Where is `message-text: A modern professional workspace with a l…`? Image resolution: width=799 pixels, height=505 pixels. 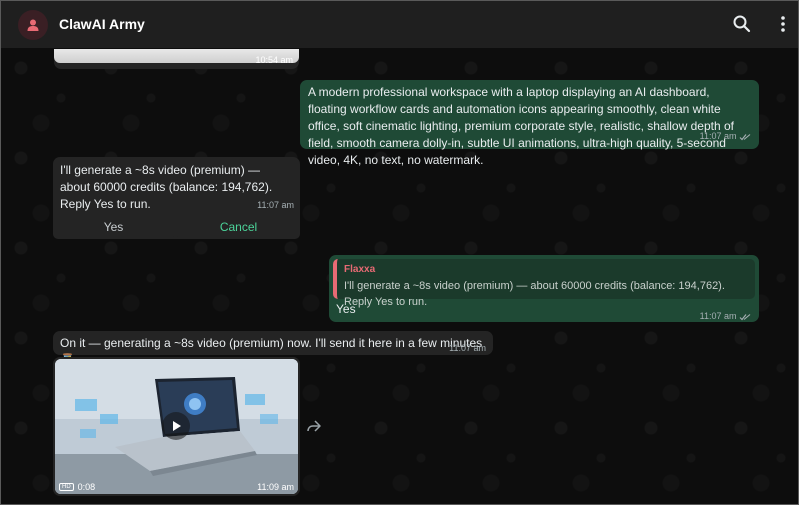 message-text: A modern professional workspace with a l… is located at coordinates (521, 126).